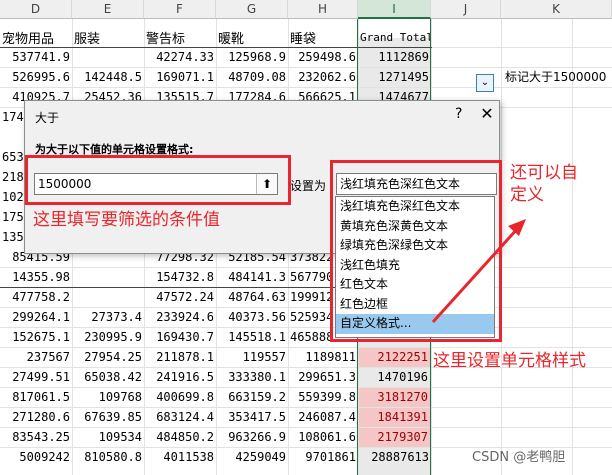  What do you see at coordinates (509, 361) in the screenshot?
I see `annotation-style-hint: 这里设置单元格样式` at bounding box center [509, 361].